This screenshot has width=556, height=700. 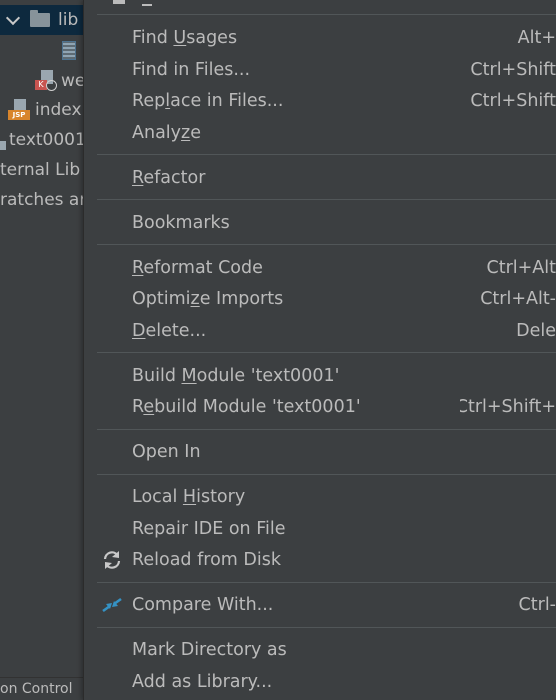 I want to click on folder-icon, so click(x=40, y=18).